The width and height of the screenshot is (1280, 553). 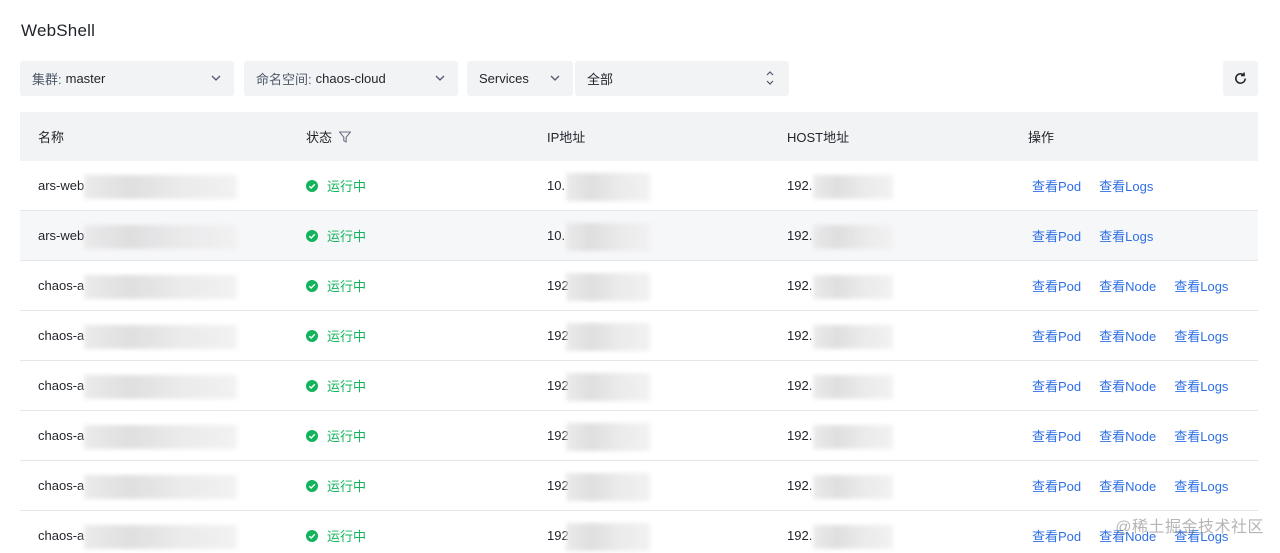 I want to click on actions-cell: 查看Pod 查看Node 查看Logs, so click(x=1139, y=285).